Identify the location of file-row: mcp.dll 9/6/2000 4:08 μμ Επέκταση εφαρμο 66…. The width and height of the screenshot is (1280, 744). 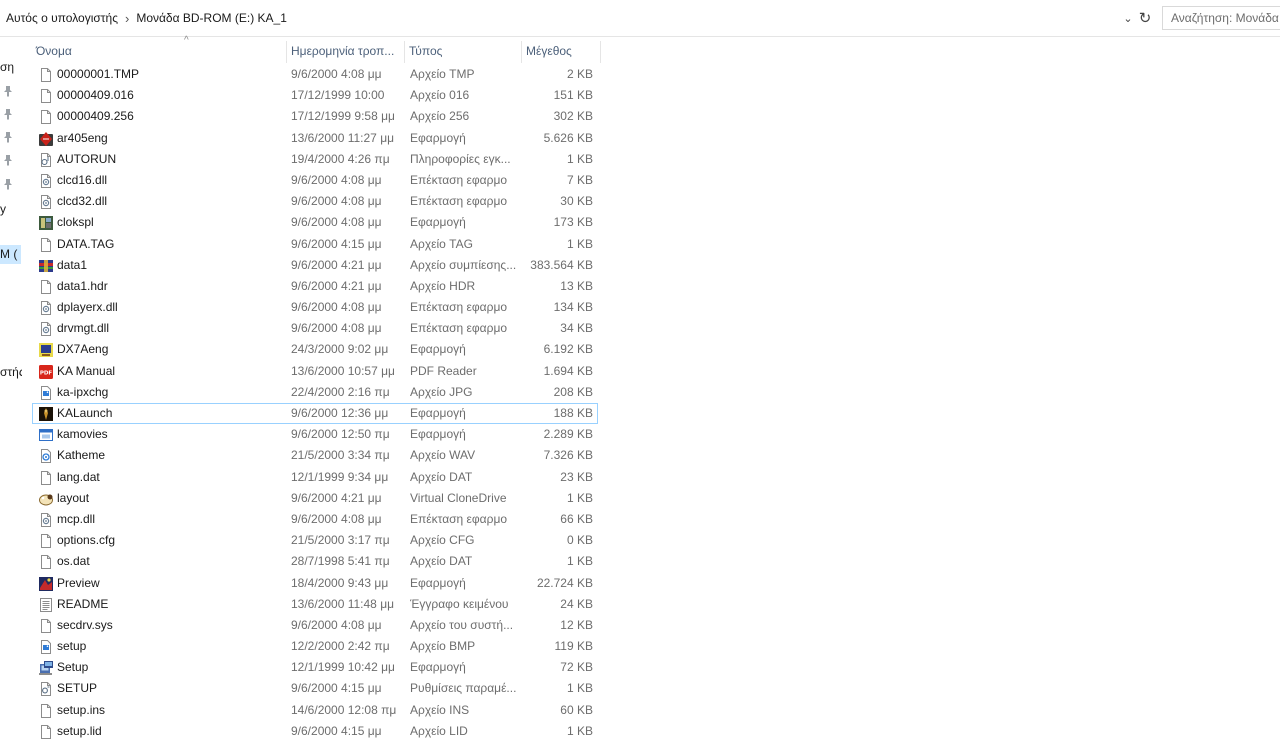
(315, 519).